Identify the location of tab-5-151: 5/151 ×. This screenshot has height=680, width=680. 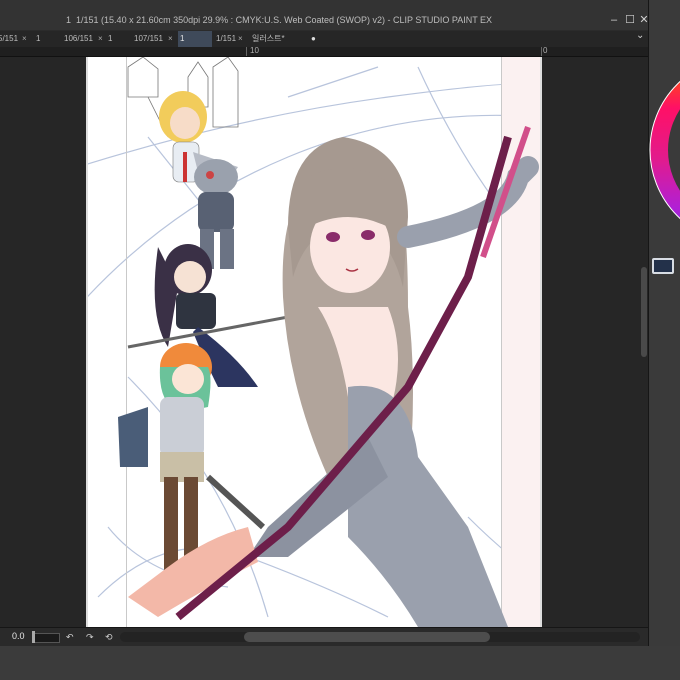
(16, 39).